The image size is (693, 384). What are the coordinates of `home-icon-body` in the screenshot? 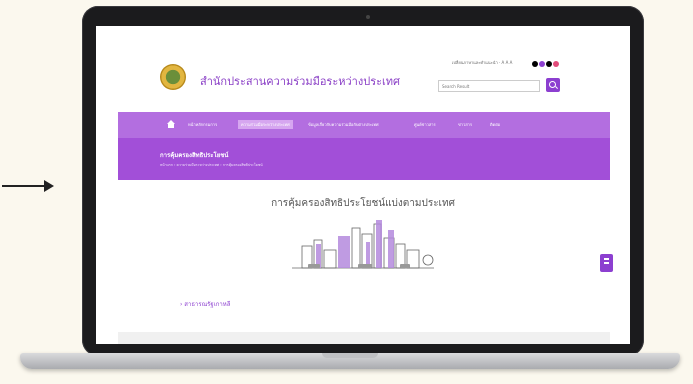 It's located at (171, 126).